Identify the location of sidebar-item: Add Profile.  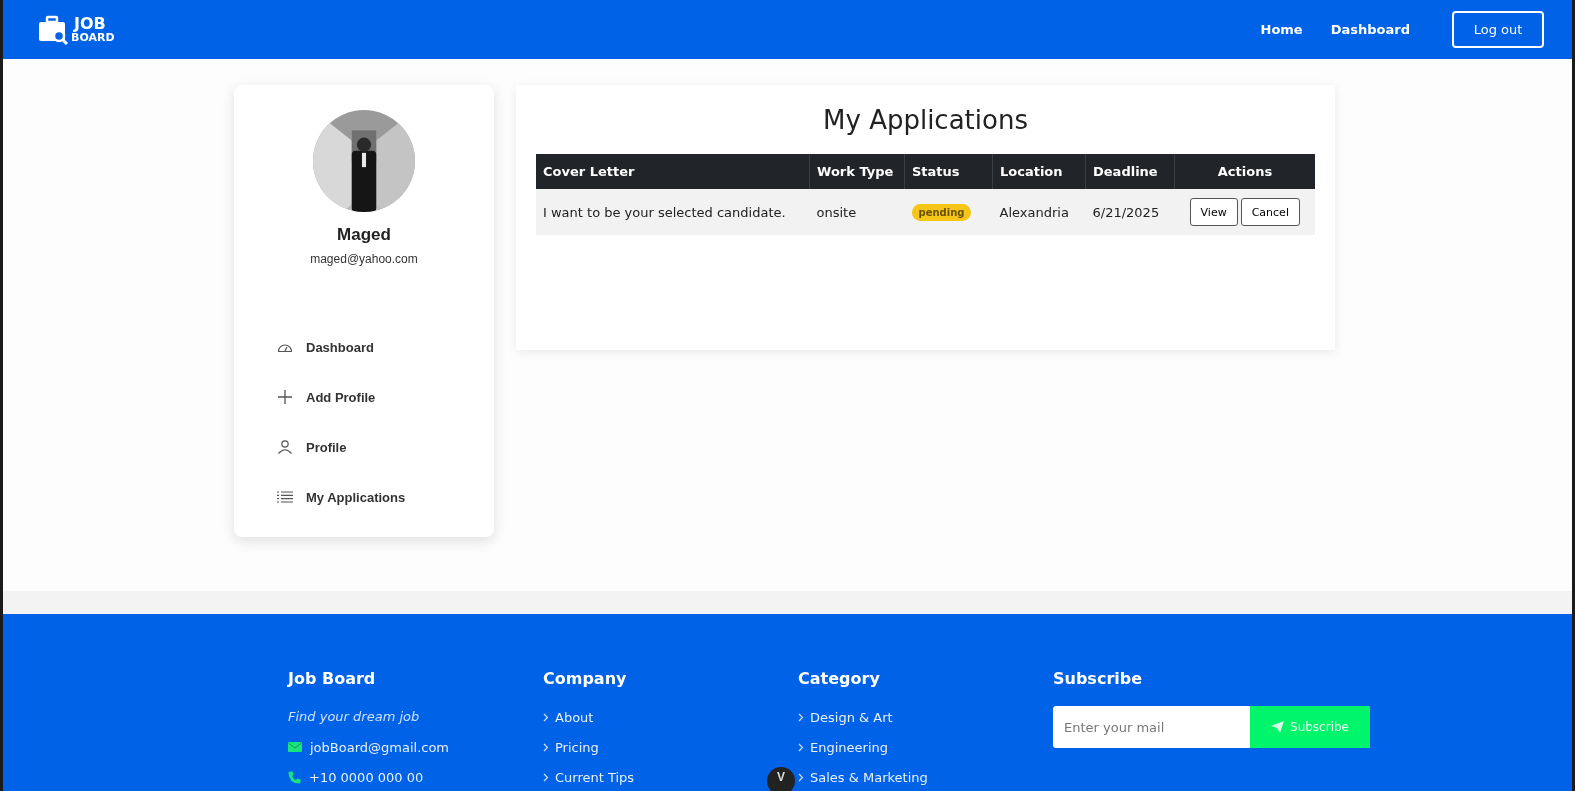
(385, 397).